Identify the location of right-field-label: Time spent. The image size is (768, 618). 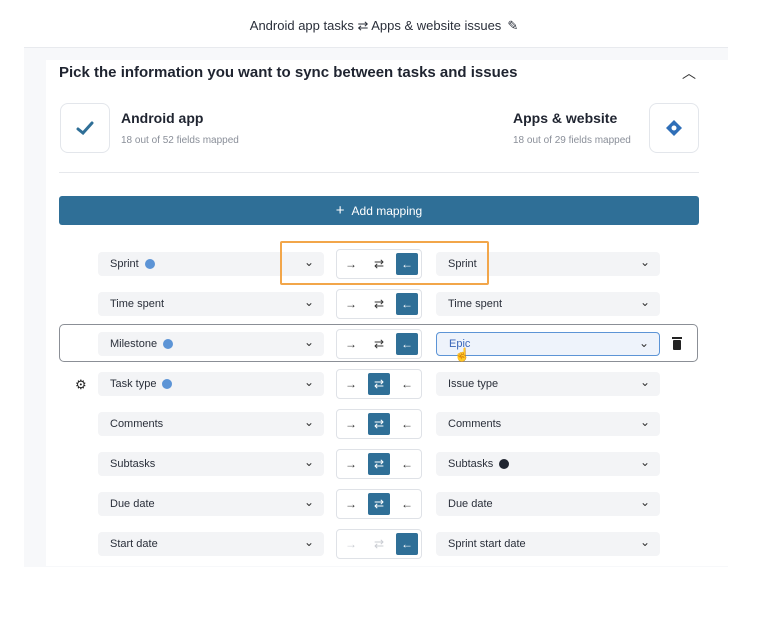
(475, 304).